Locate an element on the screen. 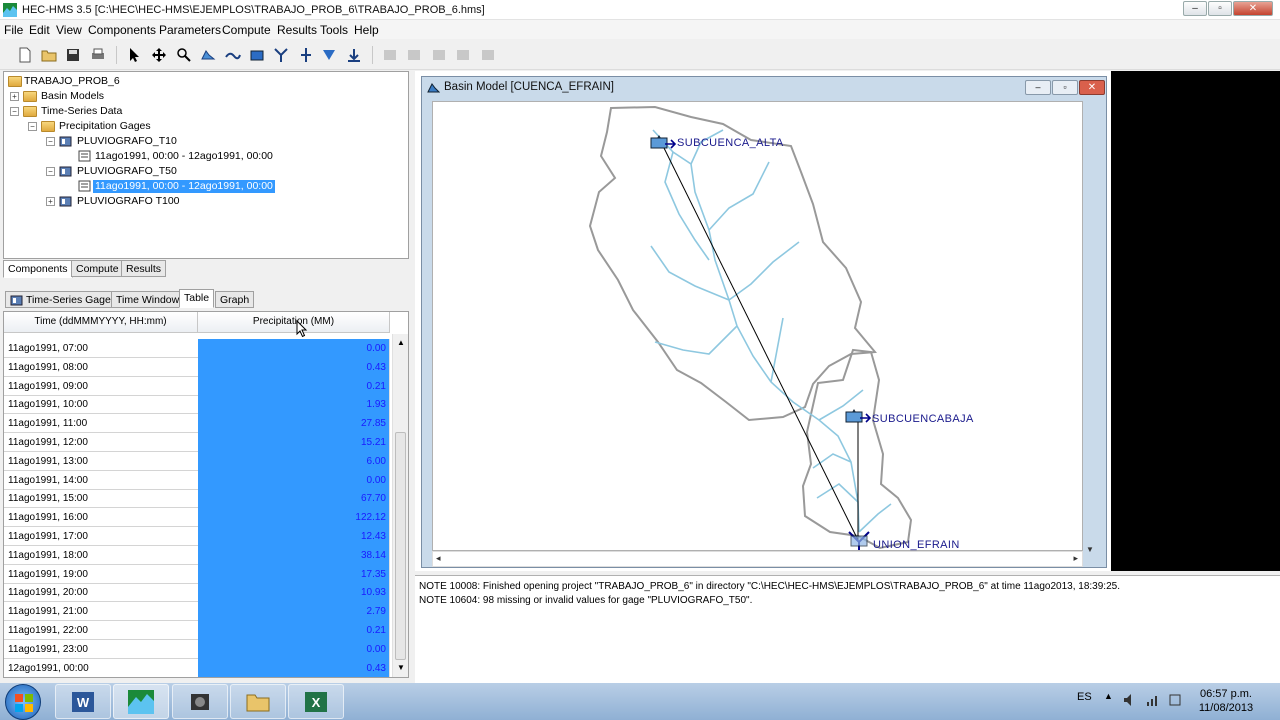  open-folder-icon is located at coordinates (49, 55).